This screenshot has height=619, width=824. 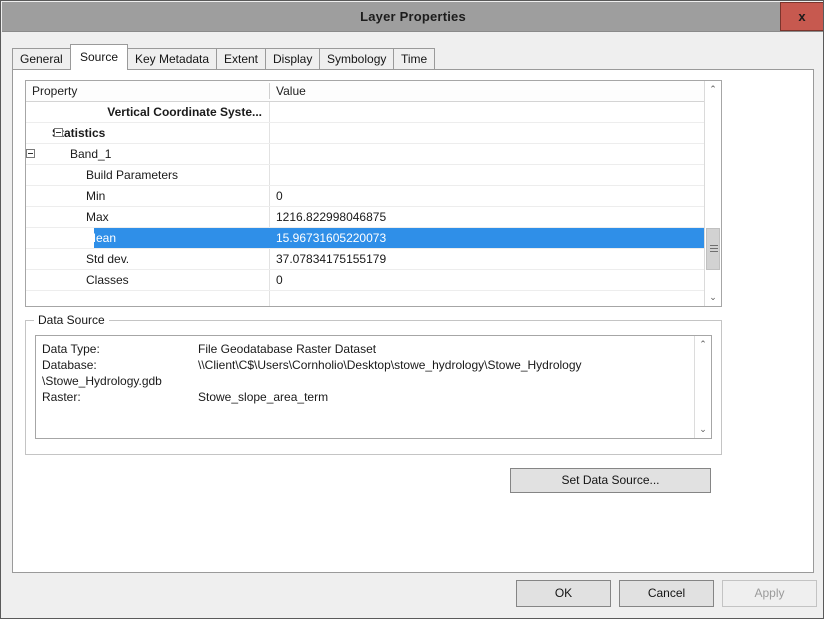 I want to click on cell-property: Std dev., so click(x=108, y=259).